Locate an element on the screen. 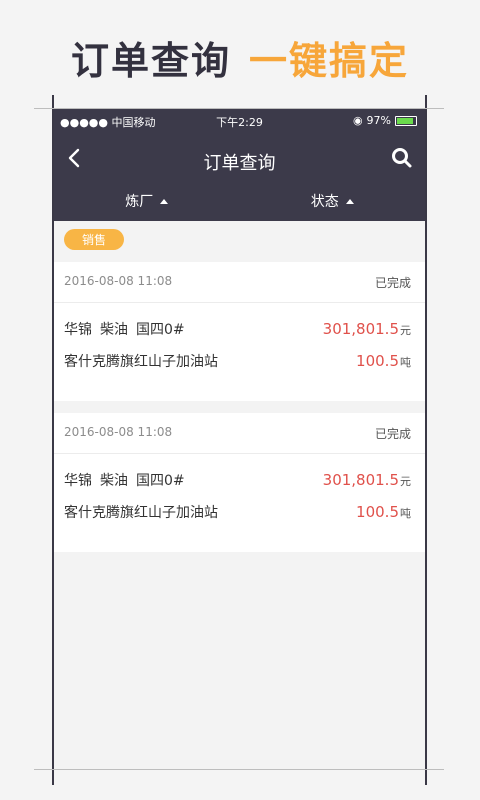 This screenshot has height=800, width=480. search-icon is located at coordinates (402, 158).